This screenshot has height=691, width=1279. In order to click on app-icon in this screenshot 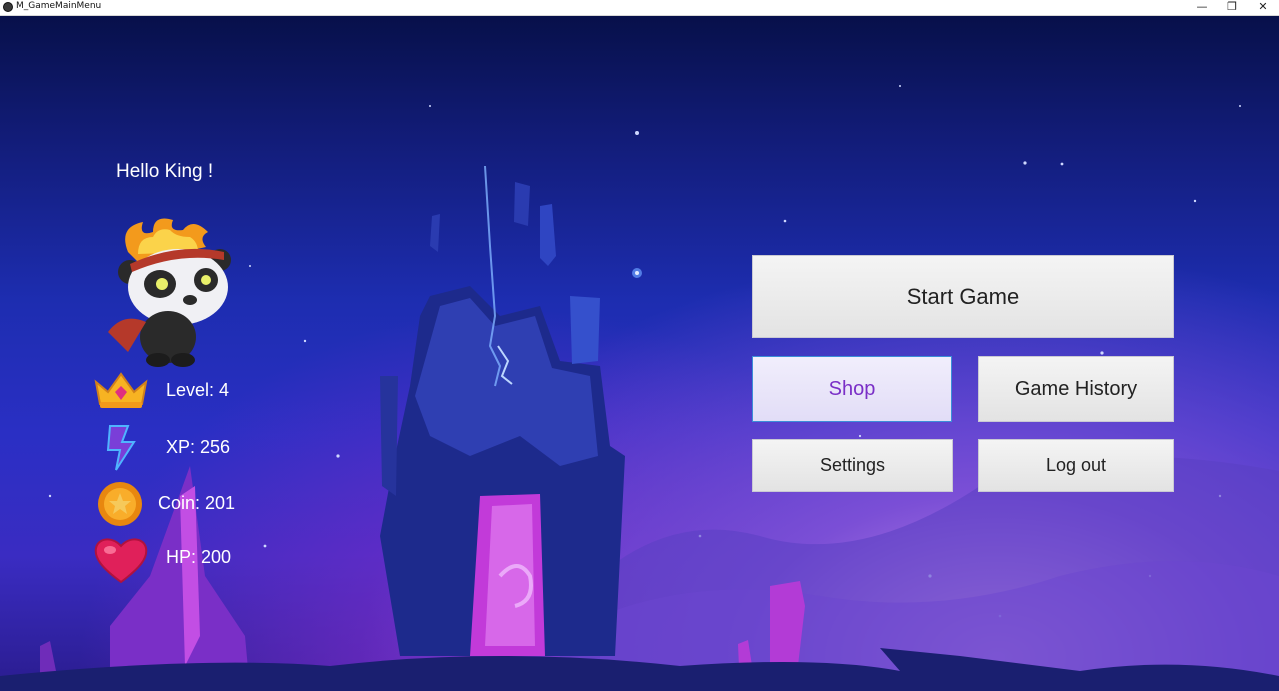, I will do `click(8, 7)`.